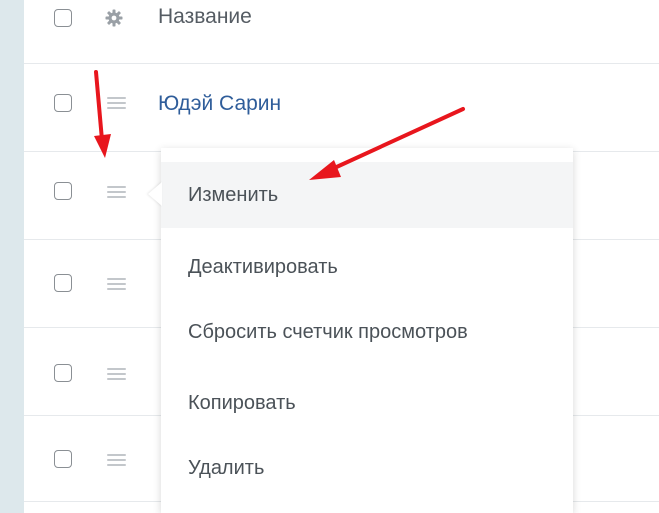 The height and width of the screenshot is (513, 659). What do you see at coordinates (12, 256) in the screenshot?
I see `left-side-strip` at bounding box center [12, 256].